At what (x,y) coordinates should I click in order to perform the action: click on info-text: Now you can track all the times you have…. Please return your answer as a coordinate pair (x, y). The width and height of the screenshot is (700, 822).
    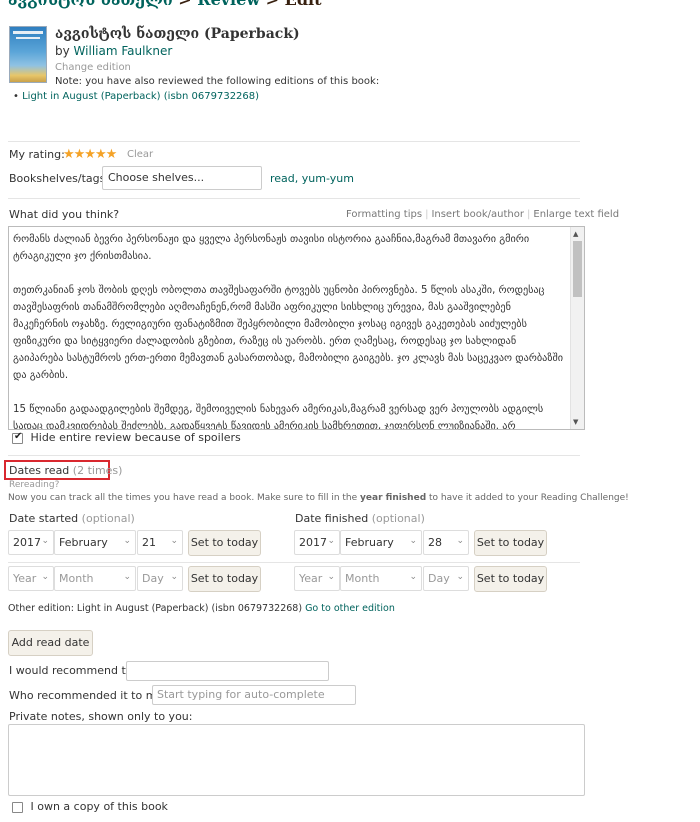
    Looking at the image, I should click on (184, 498).